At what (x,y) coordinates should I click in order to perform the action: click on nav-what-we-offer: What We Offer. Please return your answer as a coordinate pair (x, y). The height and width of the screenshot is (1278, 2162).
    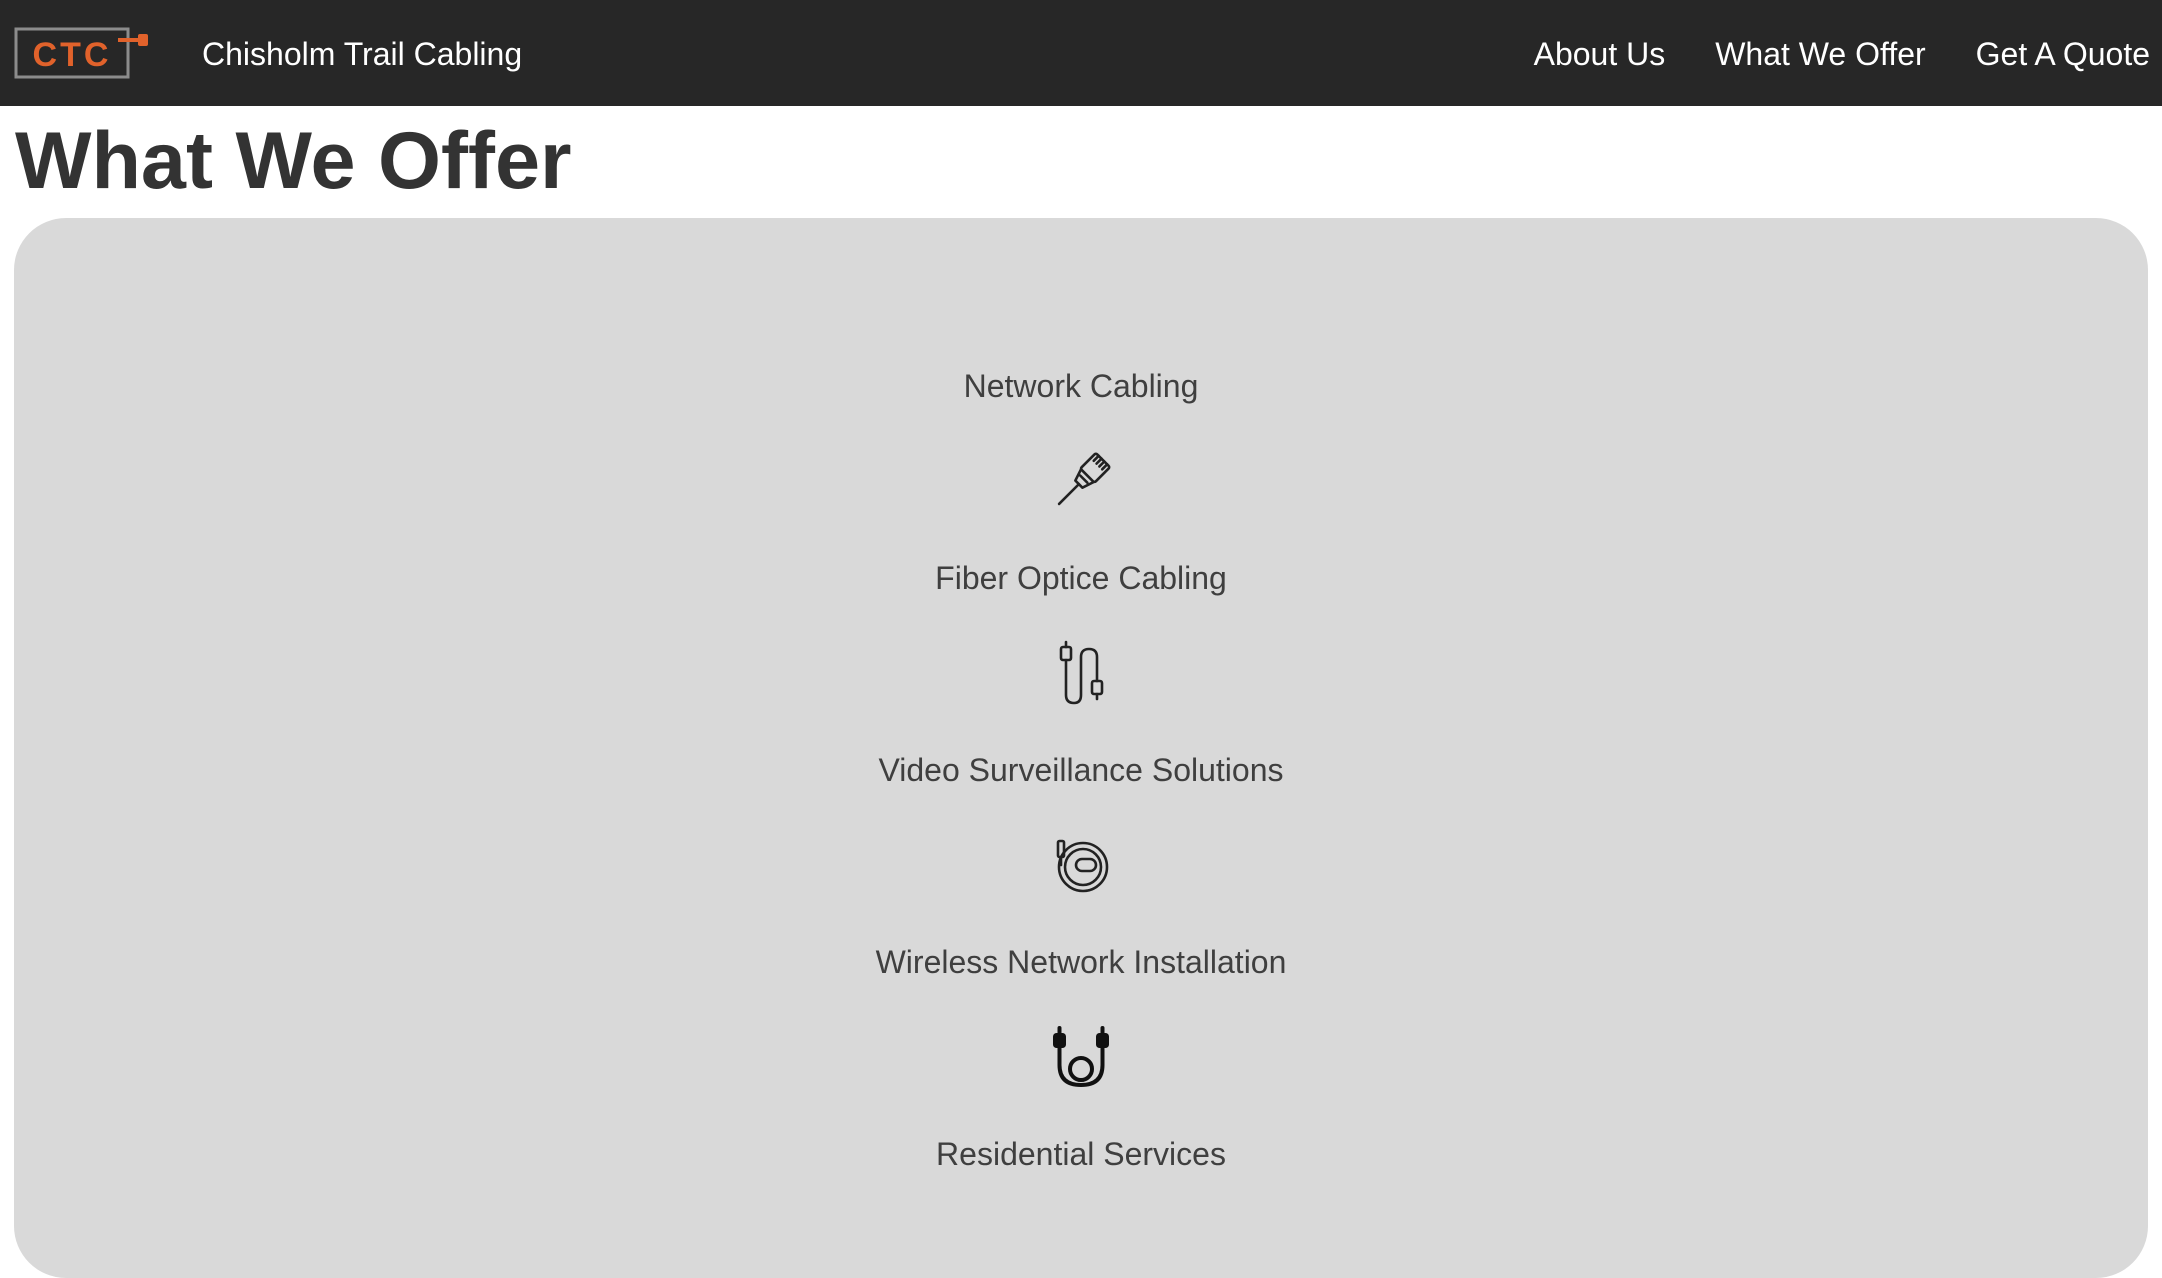
    Looking at the image, I should click on (1820, 54).